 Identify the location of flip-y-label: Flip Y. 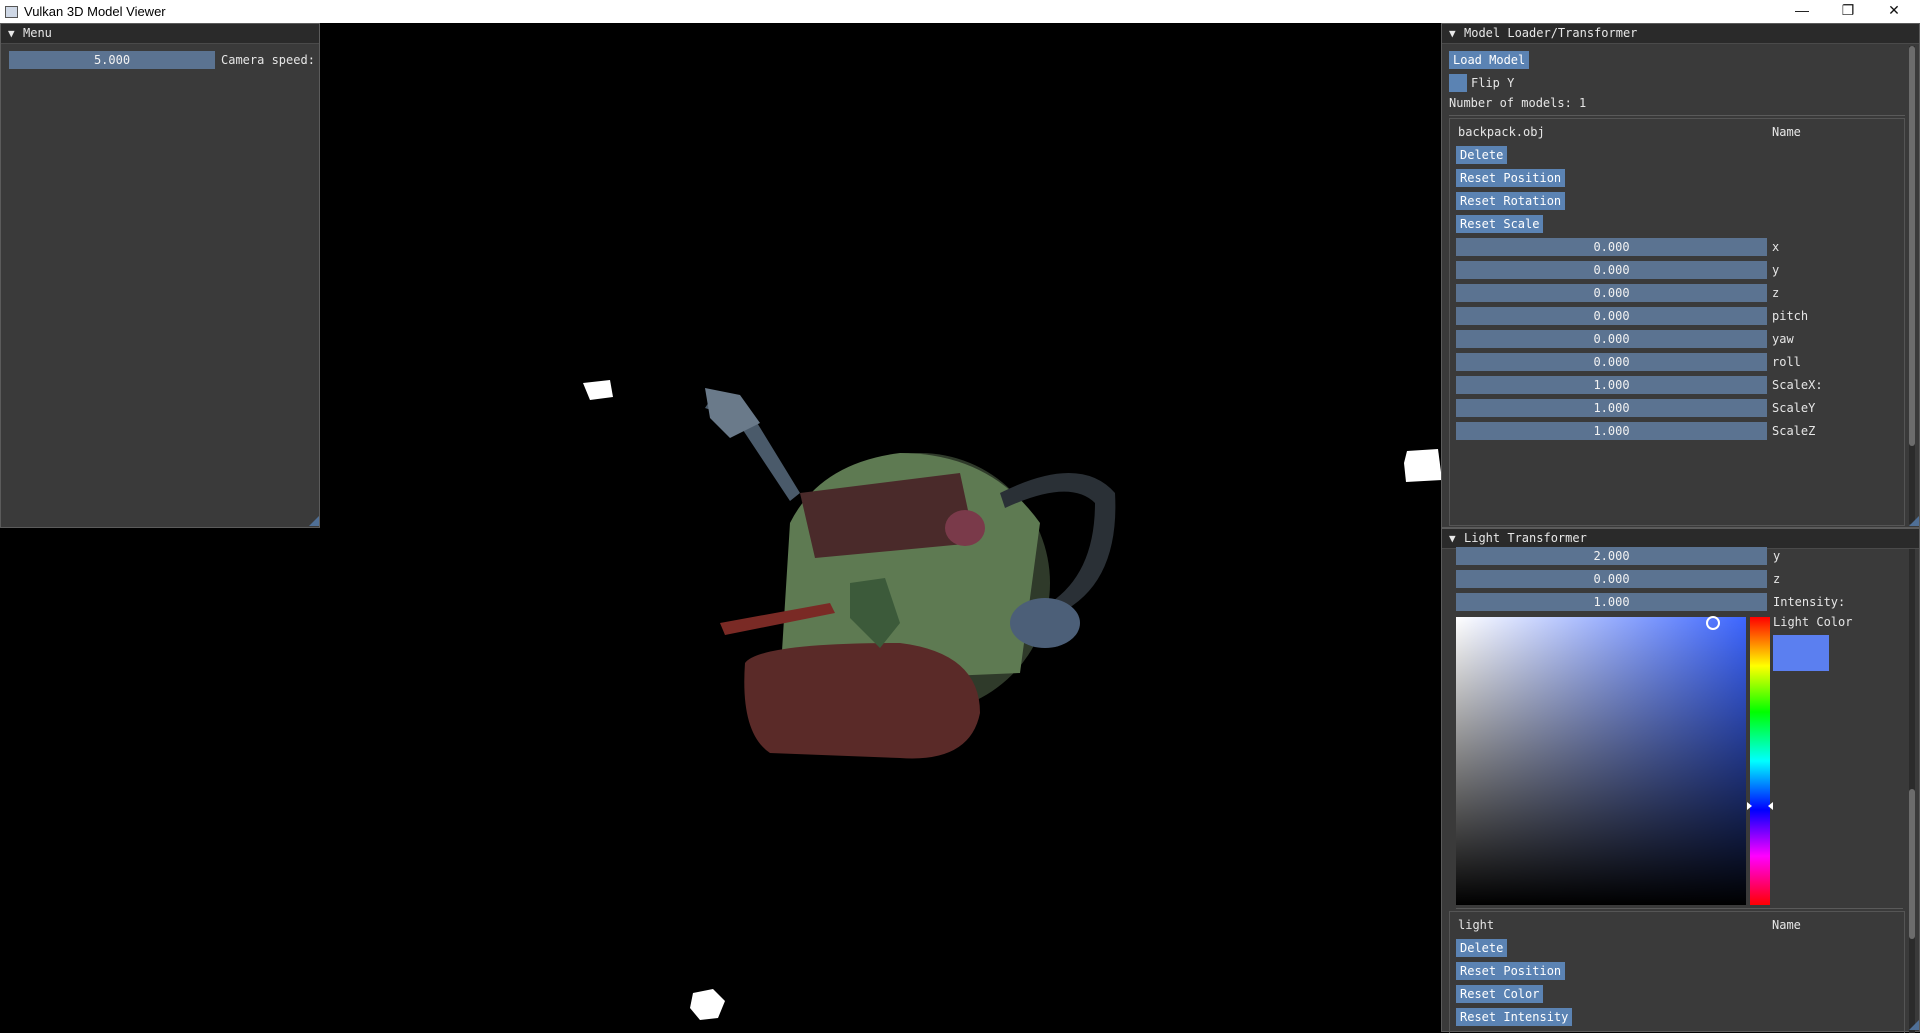
(1493, 83).